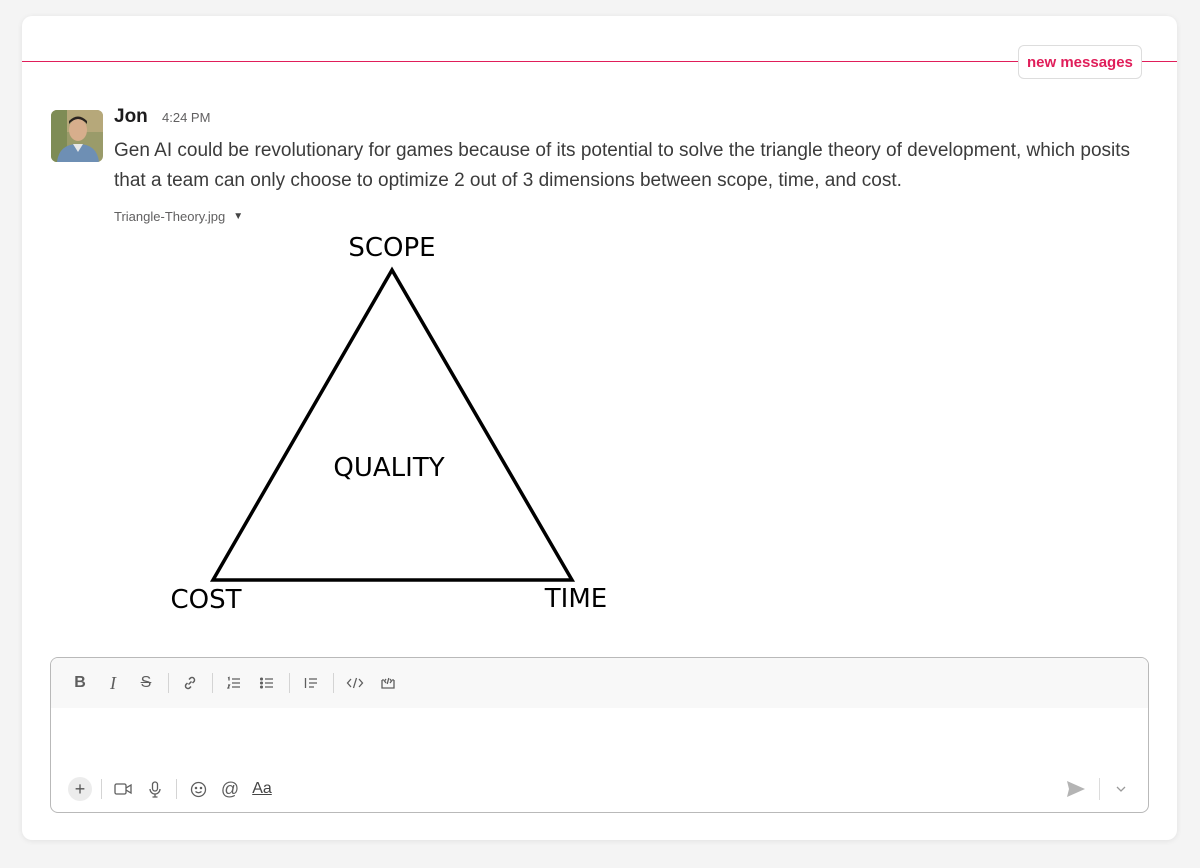  Describe the element at coordinates (205, 600) in the screenshot. I see `triangle-label-left: COST` at that location.